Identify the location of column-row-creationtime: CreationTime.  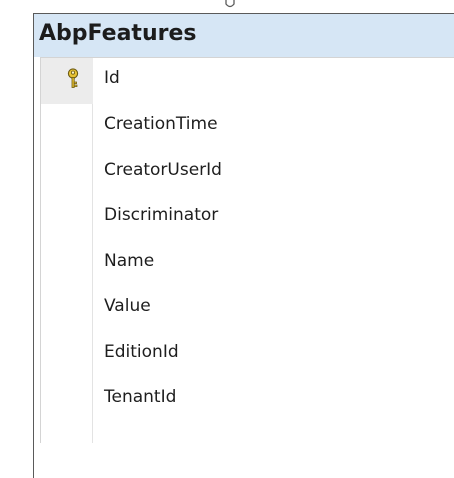
(247, 127).